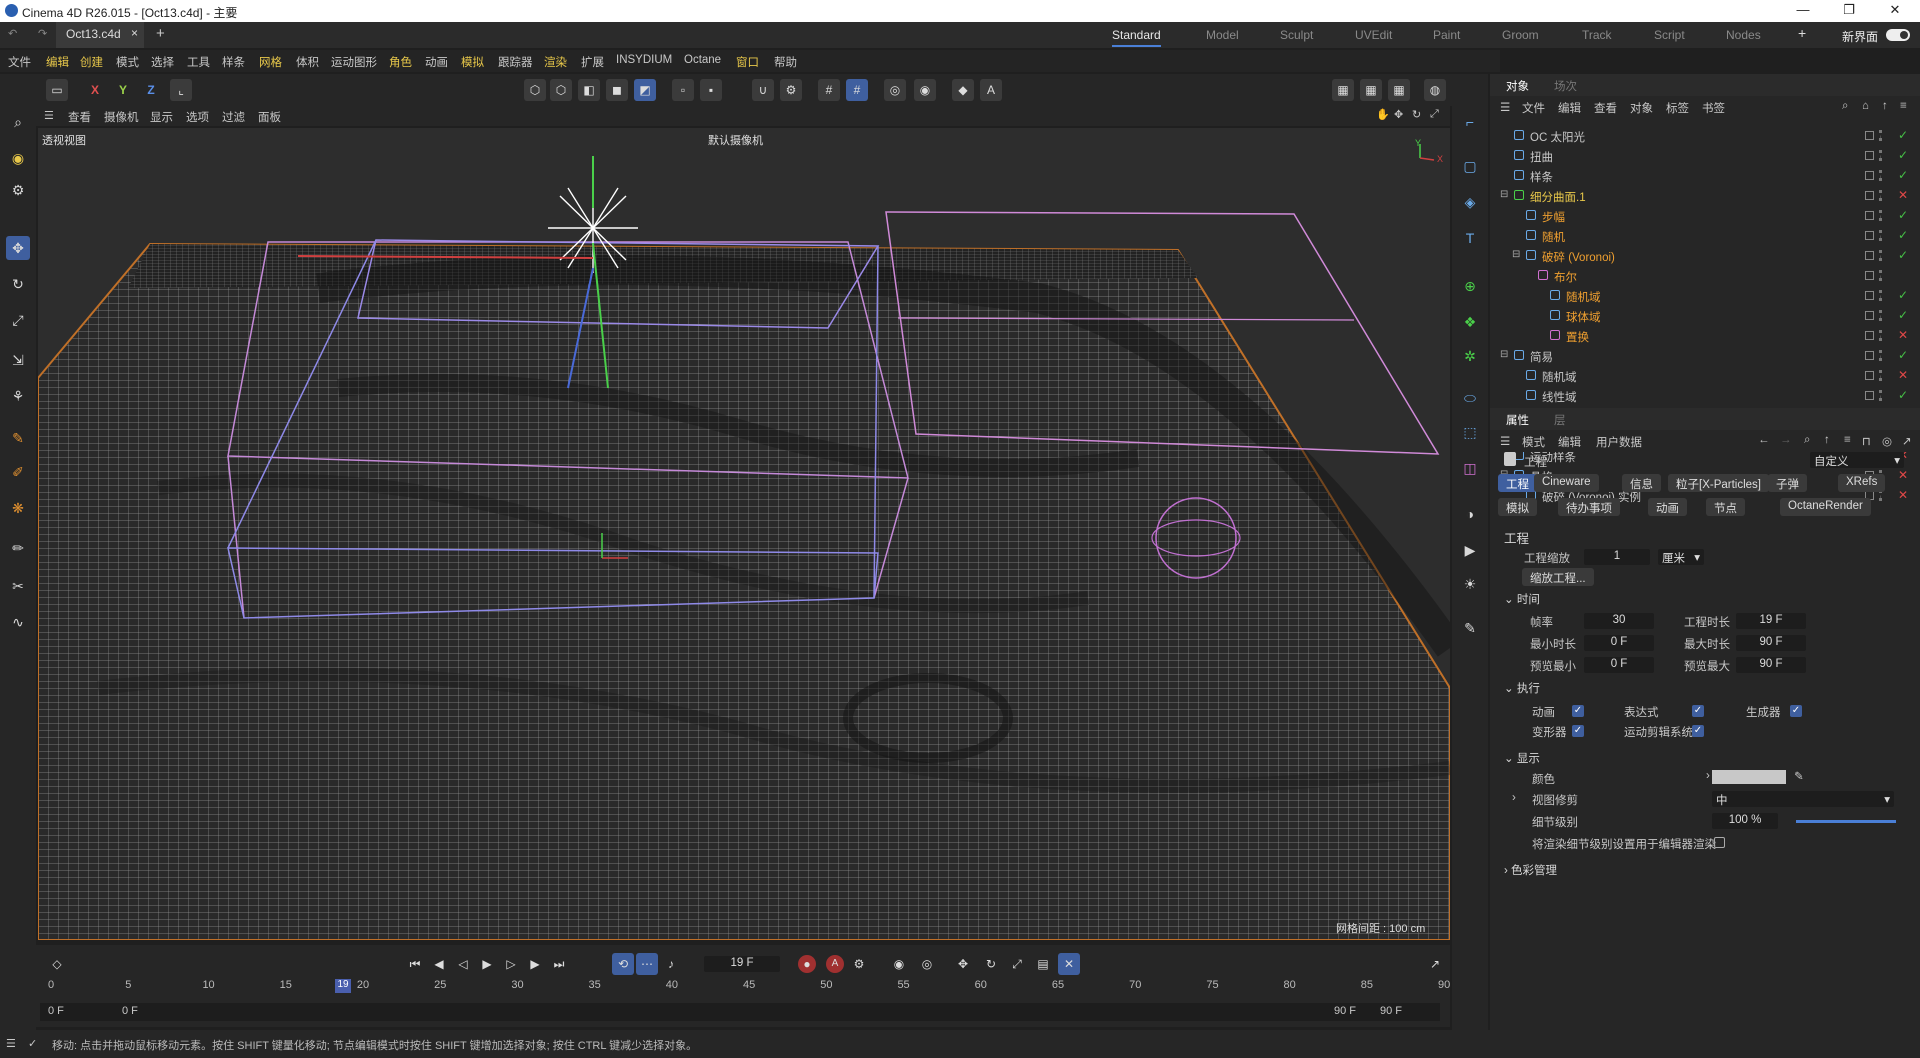  I want to click on property-tab: 信息, so click(1641, 483).